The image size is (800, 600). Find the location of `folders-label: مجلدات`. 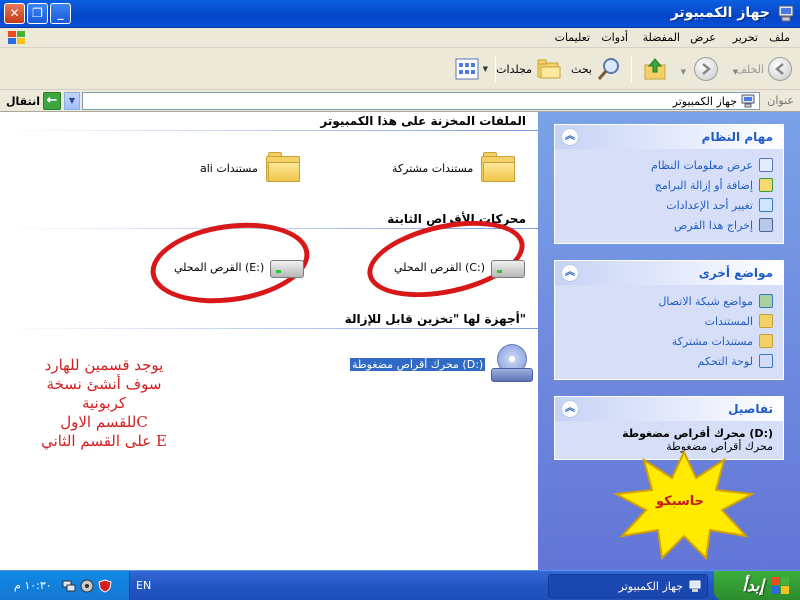

folders-label: مجلدات is located at coordinates (514, 69).